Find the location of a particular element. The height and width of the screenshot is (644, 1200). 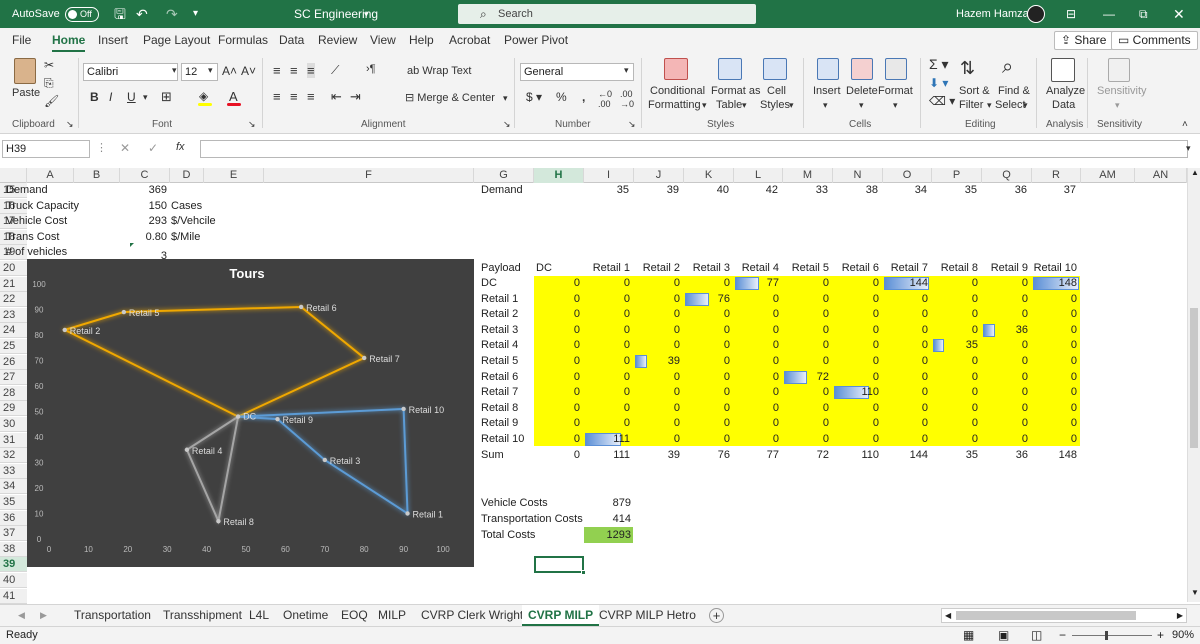

column-header-b: B is located at coordinates (97, 175).